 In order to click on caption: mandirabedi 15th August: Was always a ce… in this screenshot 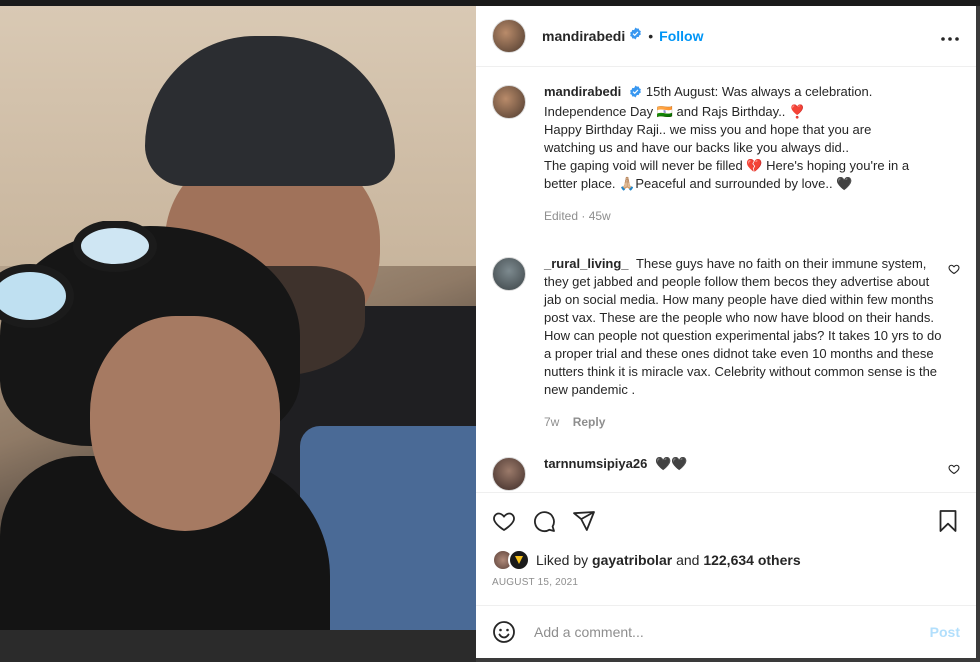, I will do `click(726, 154)`.